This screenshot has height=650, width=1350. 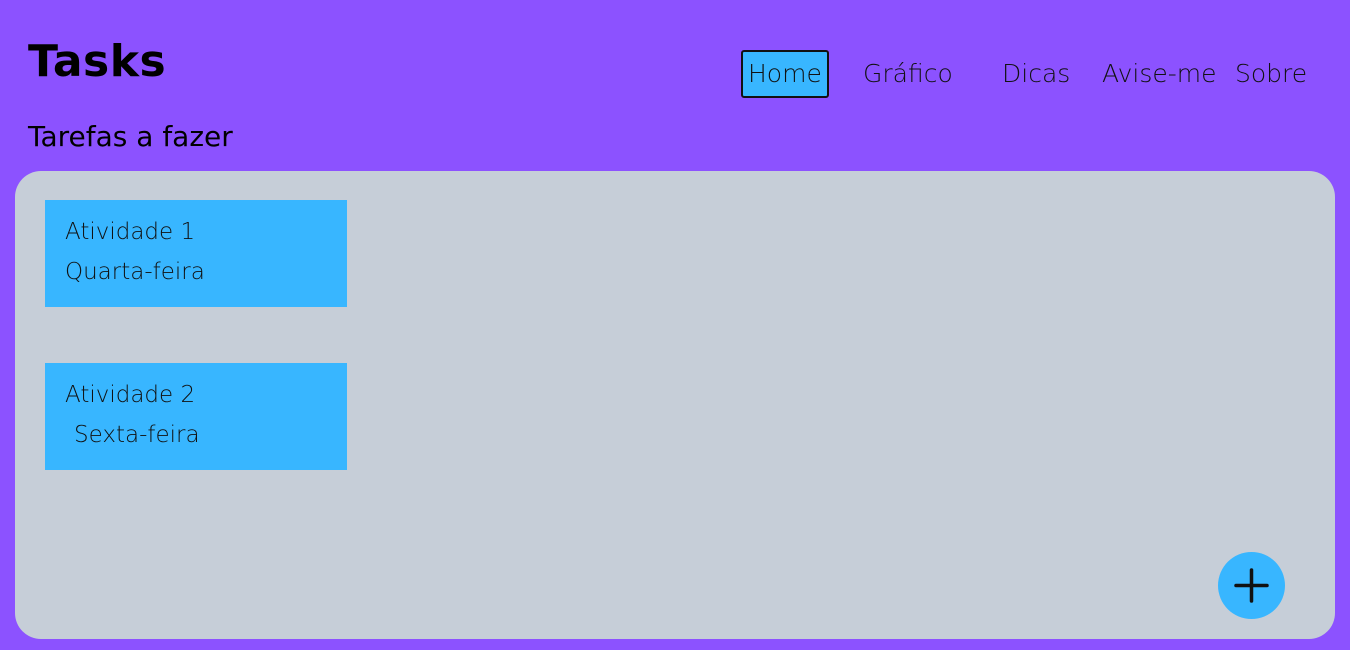 I want to click on task-name: Atividade 1, so click(x=130, y=232).